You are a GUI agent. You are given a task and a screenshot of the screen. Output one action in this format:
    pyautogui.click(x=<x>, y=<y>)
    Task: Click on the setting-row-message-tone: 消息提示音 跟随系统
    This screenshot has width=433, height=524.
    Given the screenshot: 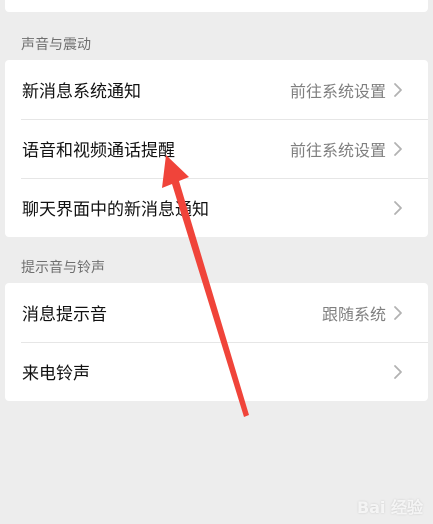 What is the action you would take?
    pyautogui.click(x=216, y=312)
    